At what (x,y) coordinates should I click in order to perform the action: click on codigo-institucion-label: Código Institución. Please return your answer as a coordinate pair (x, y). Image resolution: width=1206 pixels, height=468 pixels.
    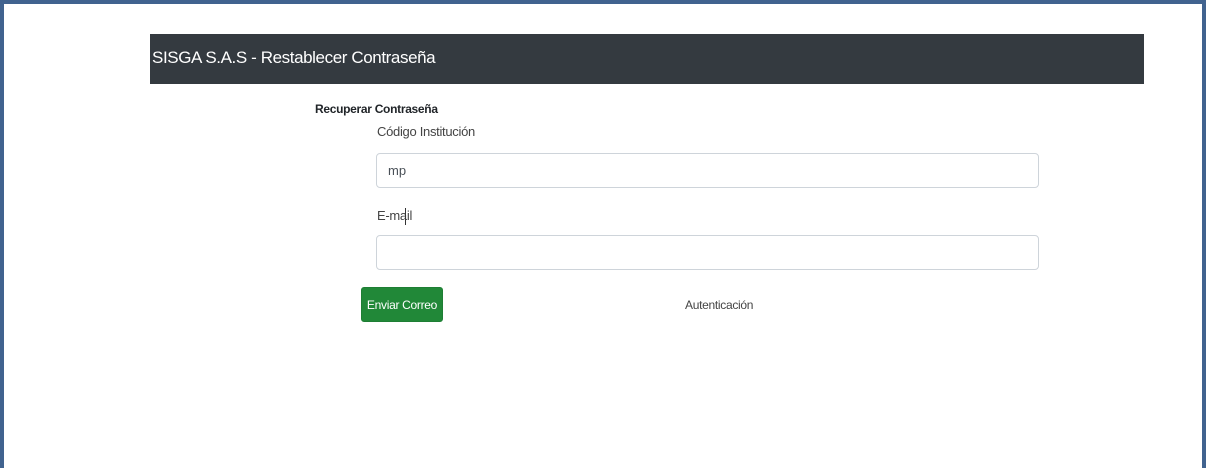
    Looking at the image, I should click on (426, 131).